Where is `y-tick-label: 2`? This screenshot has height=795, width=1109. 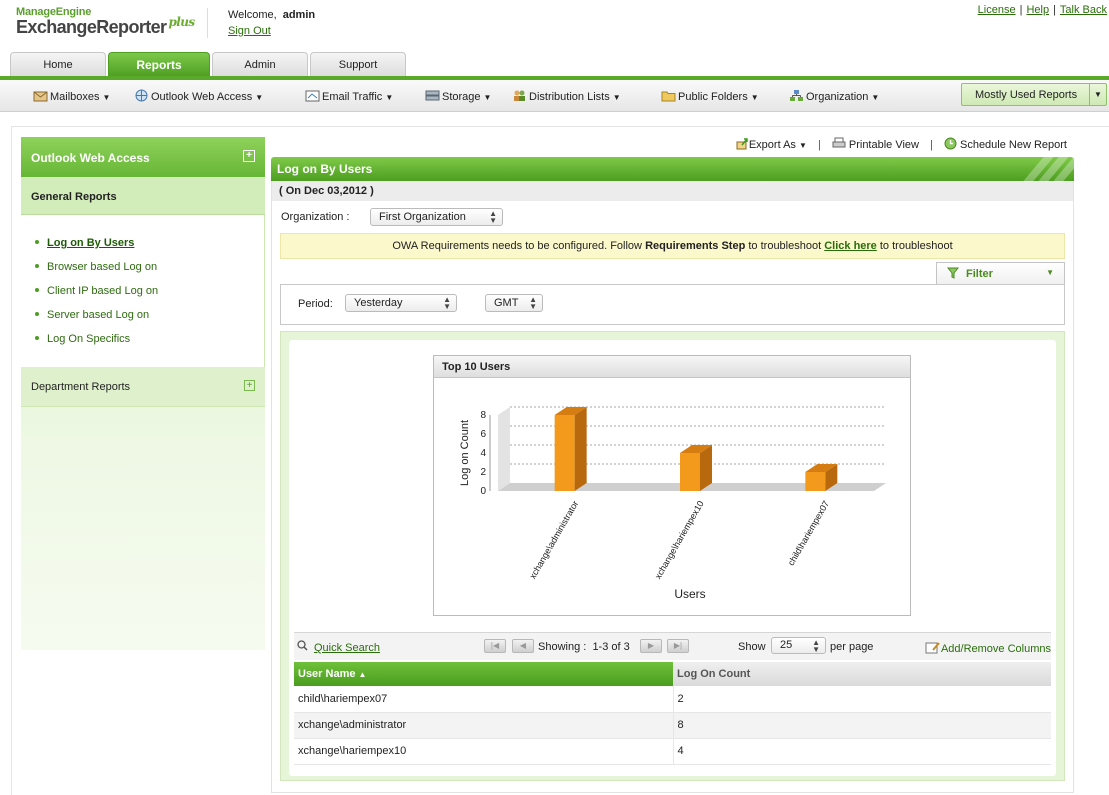 y-tick-label: 2 is located at coordinates (483, 472).